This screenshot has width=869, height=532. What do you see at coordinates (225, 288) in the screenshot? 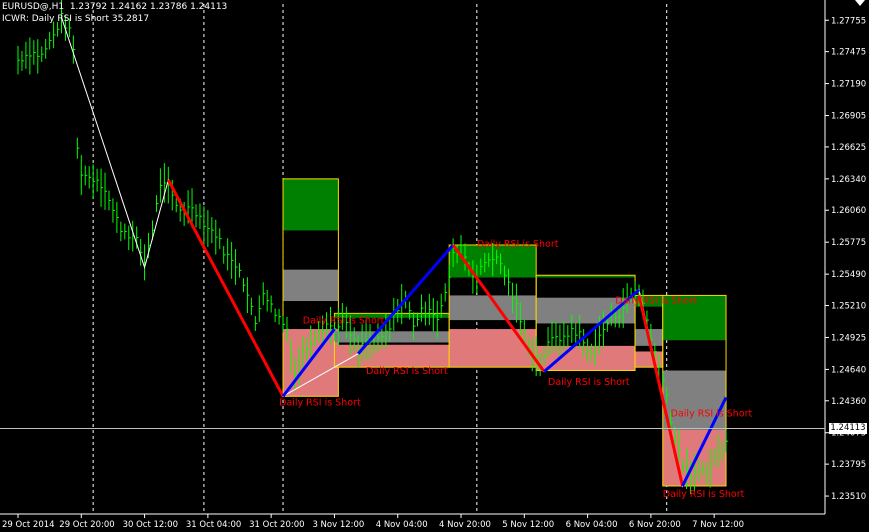
I see `wave-down-line` at bounding box center [225, 288].